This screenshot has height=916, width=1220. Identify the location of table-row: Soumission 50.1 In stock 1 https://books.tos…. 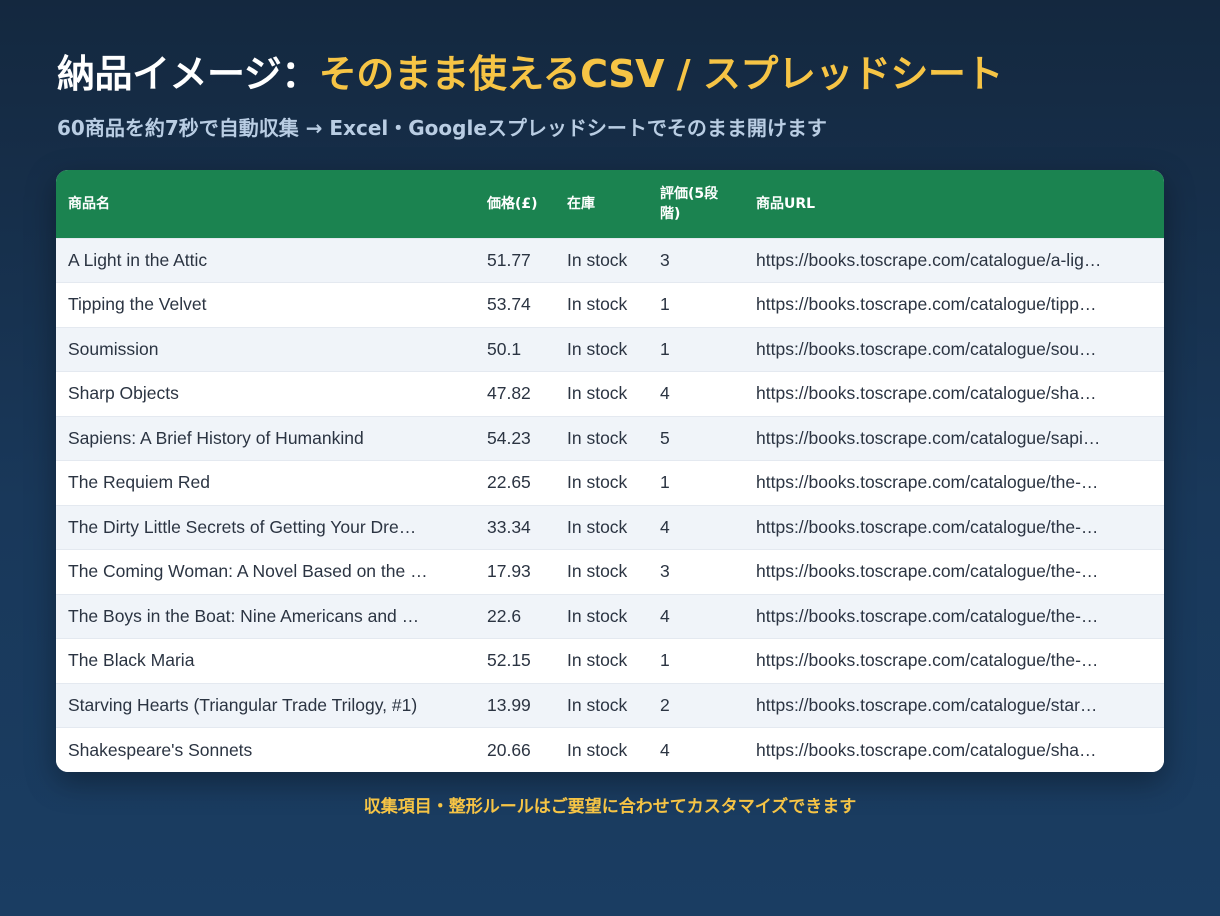
(610, 349).